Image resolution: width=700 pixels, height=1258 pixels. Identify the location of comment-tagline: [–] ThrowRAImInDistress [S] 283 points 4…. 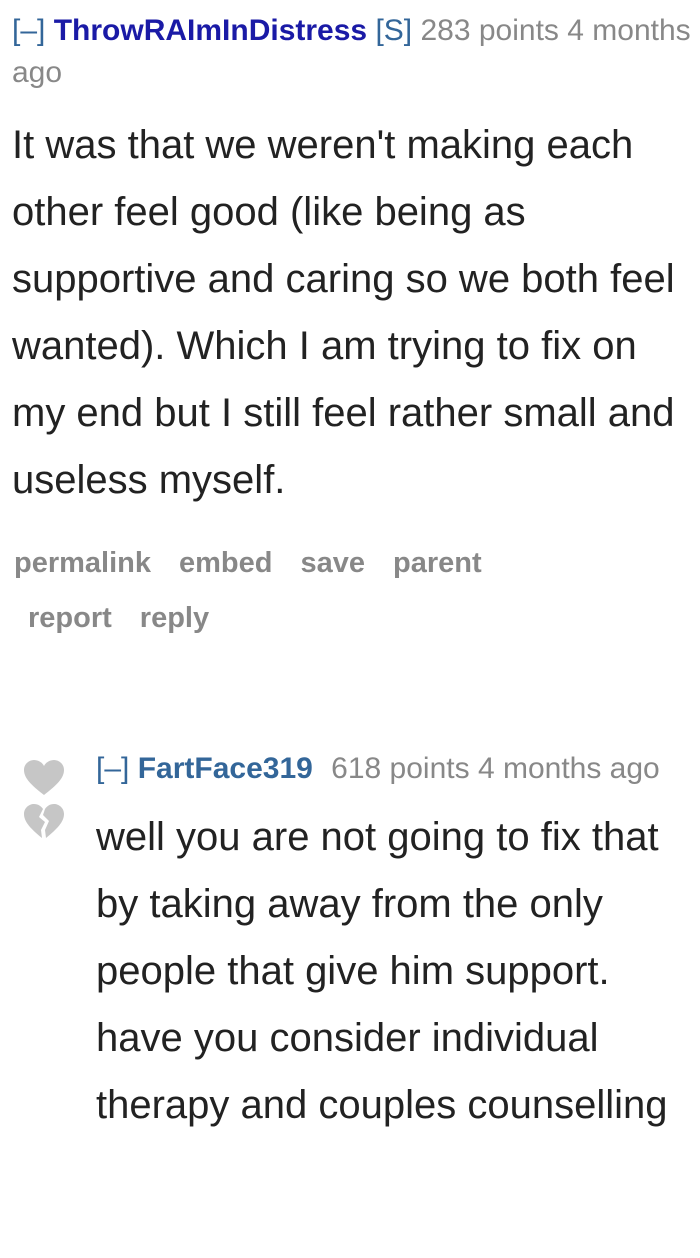
(354, 52).